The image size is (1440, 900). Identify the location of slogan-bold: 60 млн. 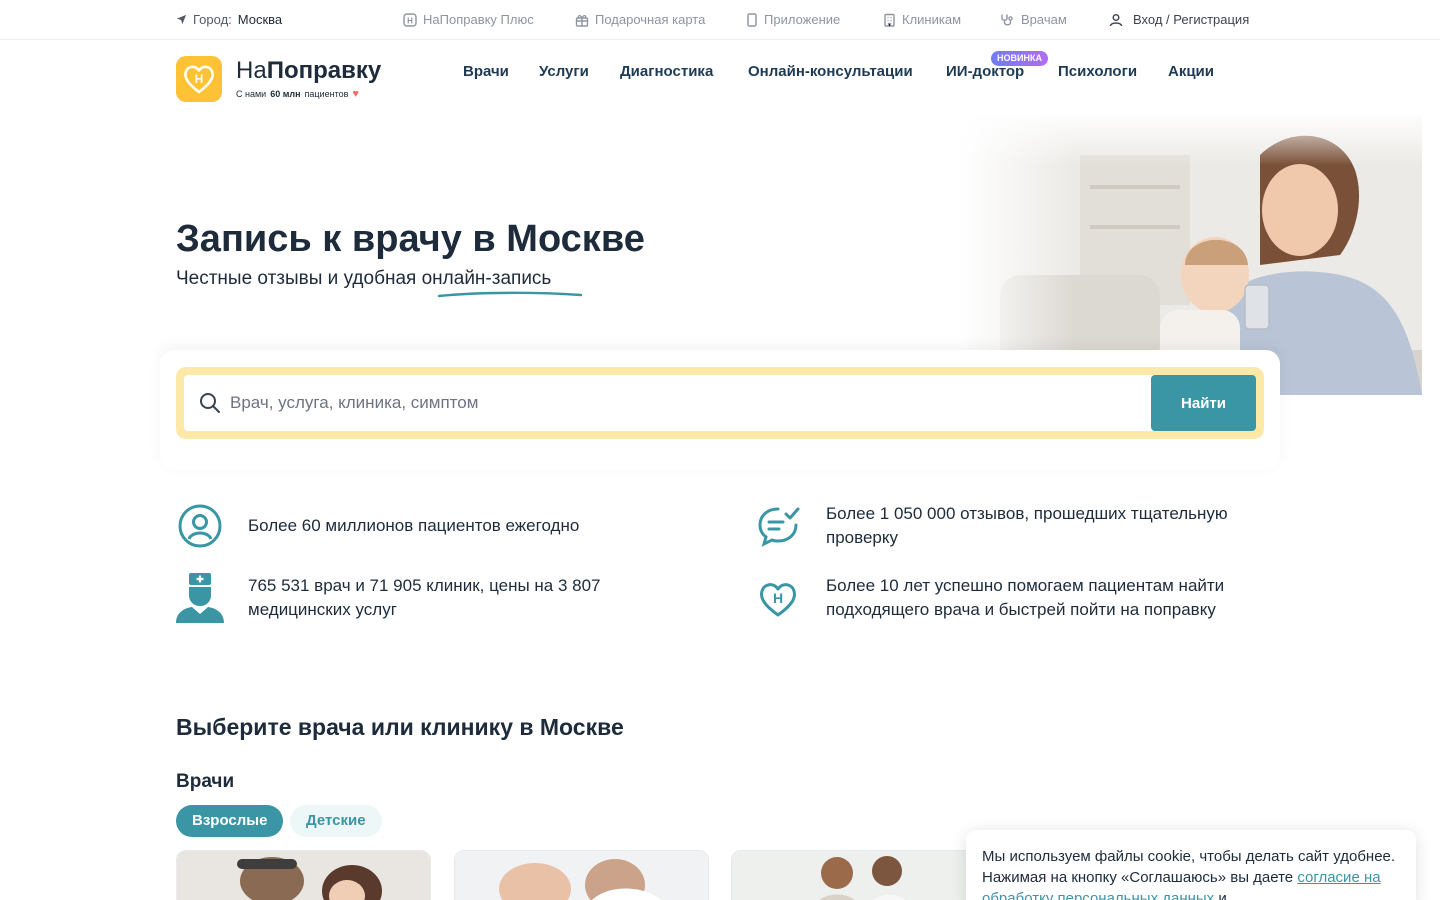
(285, 94).